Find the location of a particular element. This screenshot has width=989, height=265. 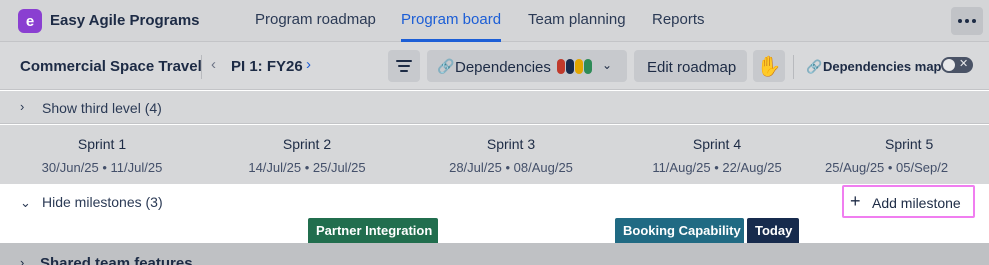

more-options-button is located at coordinates (967, 21).